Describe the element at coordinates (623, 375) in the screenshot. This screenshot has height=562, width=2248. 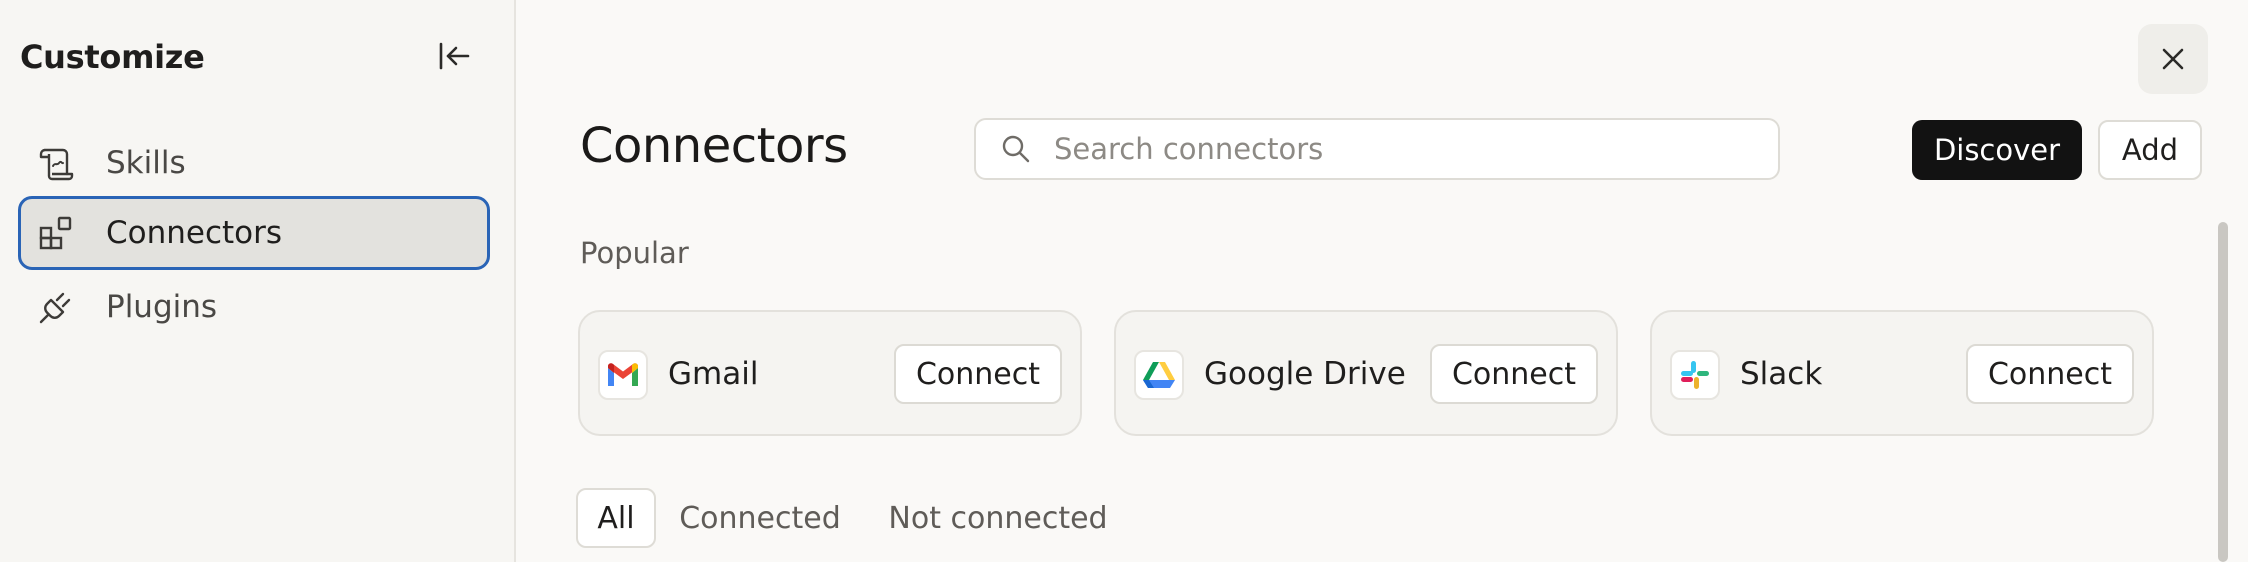
I see `gmail-icon` at that location.